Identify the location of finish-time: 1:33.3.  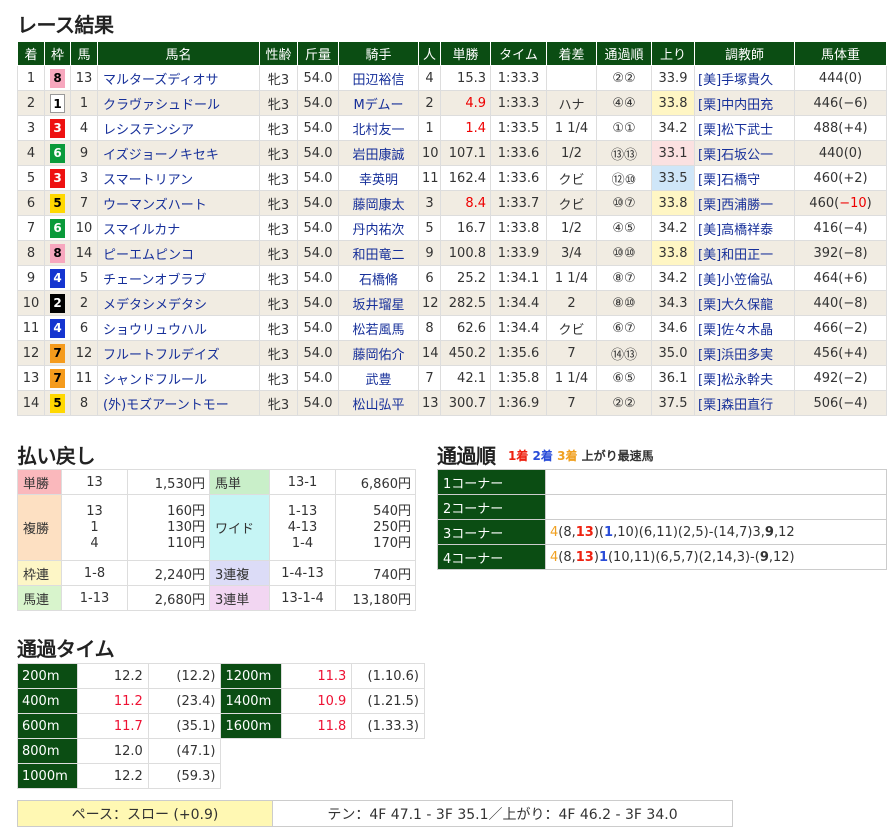
(518, 78).